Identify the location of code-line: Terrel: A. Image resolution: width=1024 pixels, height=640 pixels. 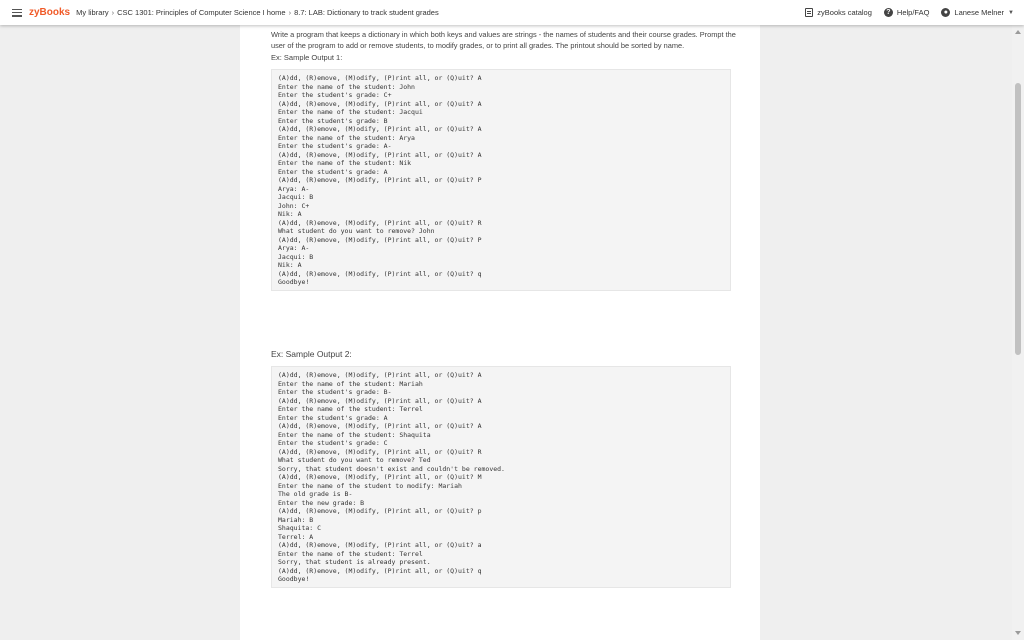
(296, 536).